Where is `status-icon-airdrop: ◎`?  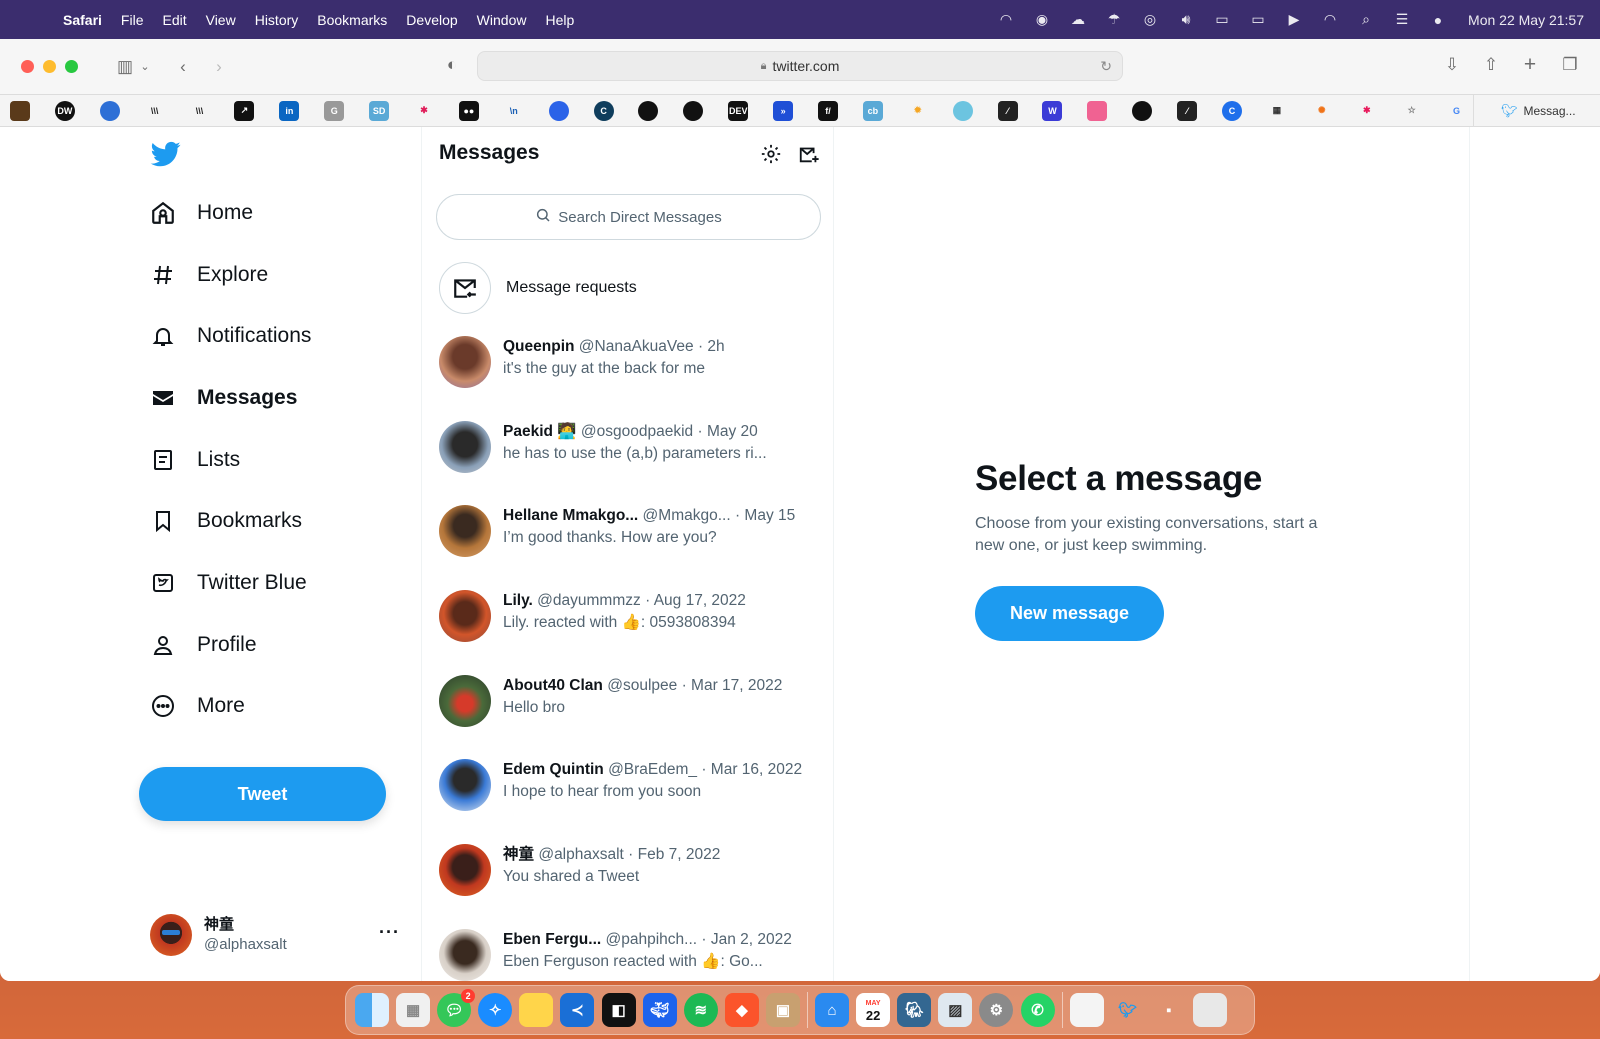 status-icon-airdrop: ◎ is located at coordinates (1150, 19).